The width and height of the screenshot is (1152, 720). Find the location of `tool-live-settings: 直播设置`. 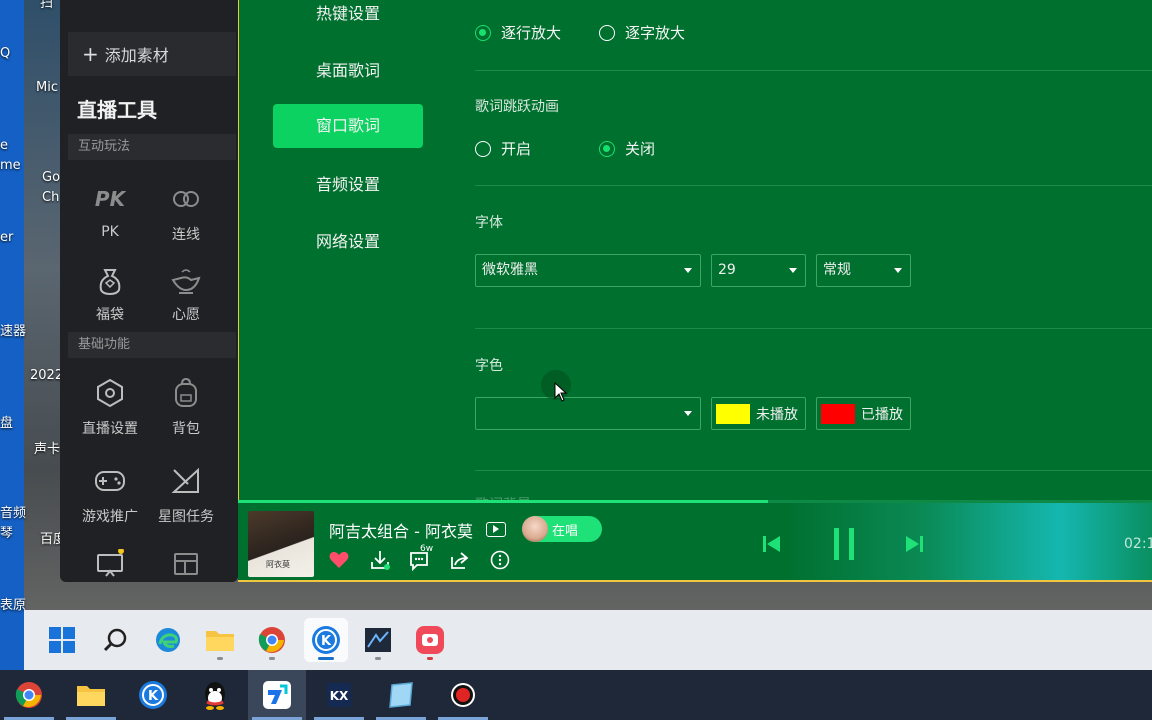

tool-live-settings: 直播设置 is located at coordinates (110, 414).